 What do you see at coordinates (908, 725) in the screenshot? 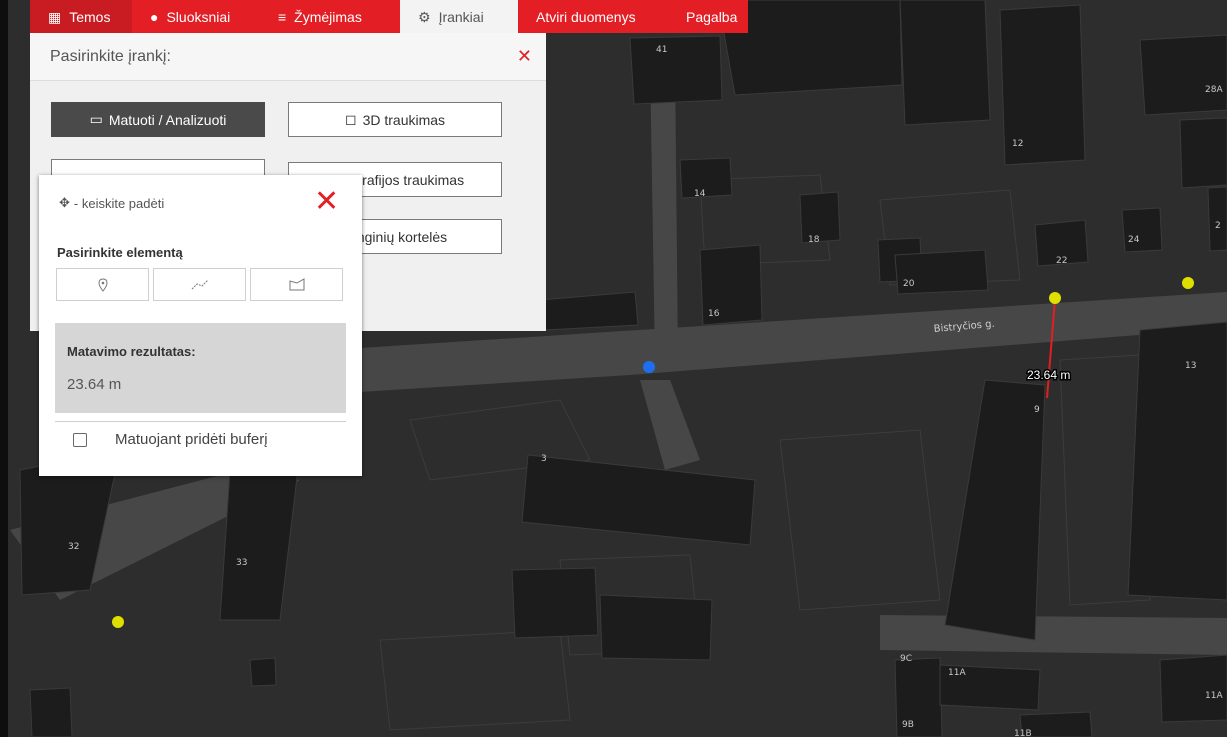
I see `svg-text: 9B` at bounding box center [908, 725].